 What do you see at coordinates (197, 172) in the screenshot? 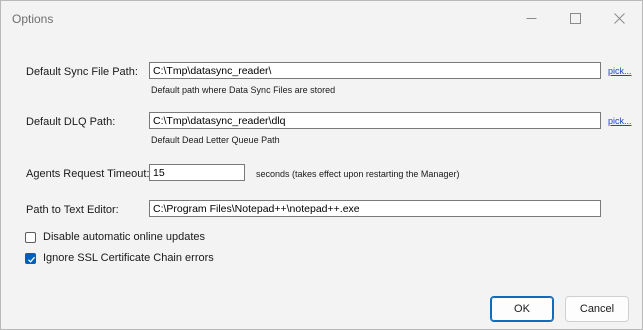
I see `timeout-input` at bounding box center [197, 172].